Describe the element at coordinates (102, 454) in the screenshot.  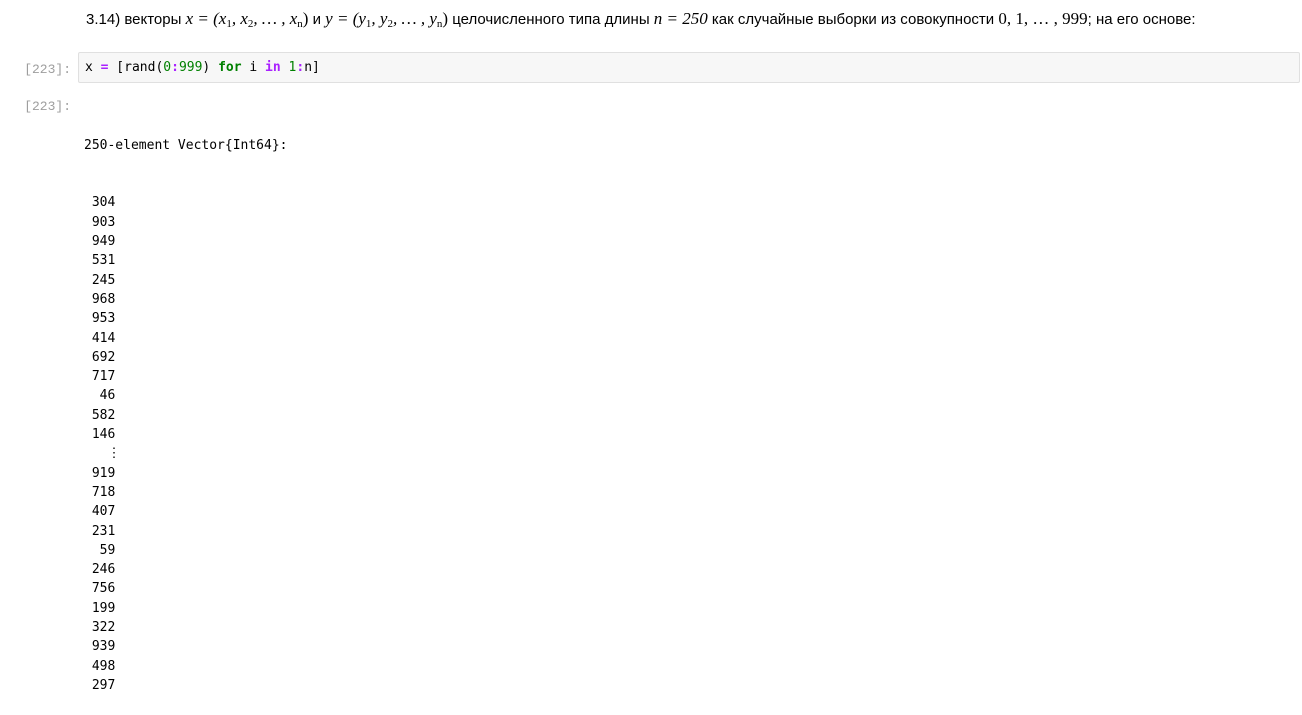
I see `output-value-row: ⋮` at that location.